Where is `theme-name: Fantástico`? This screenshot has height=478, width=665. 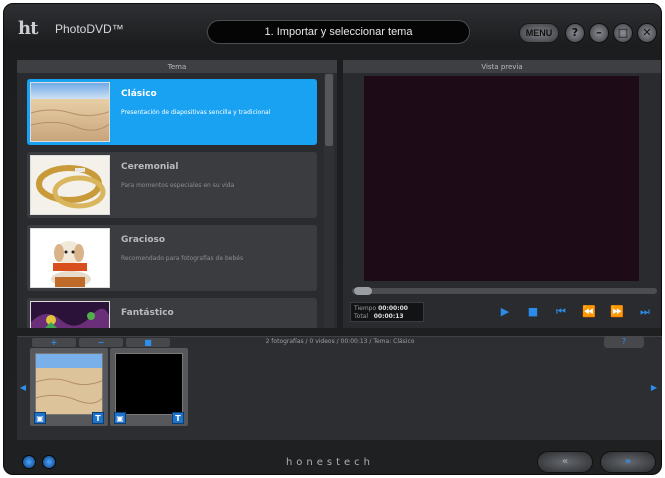 theme-name: Fantástico is located at coordinates (147, 313).